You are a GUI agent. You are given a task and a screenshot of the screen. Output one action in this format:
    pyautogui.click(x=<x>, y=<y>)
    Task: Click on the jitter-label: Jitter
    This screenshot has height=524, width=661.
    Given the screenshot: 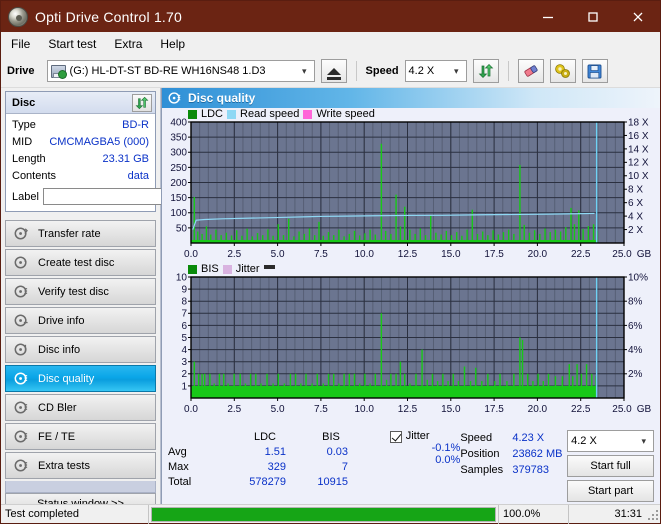 What is the action you would take?
    pyautogui.click(x=417, y=436)
    